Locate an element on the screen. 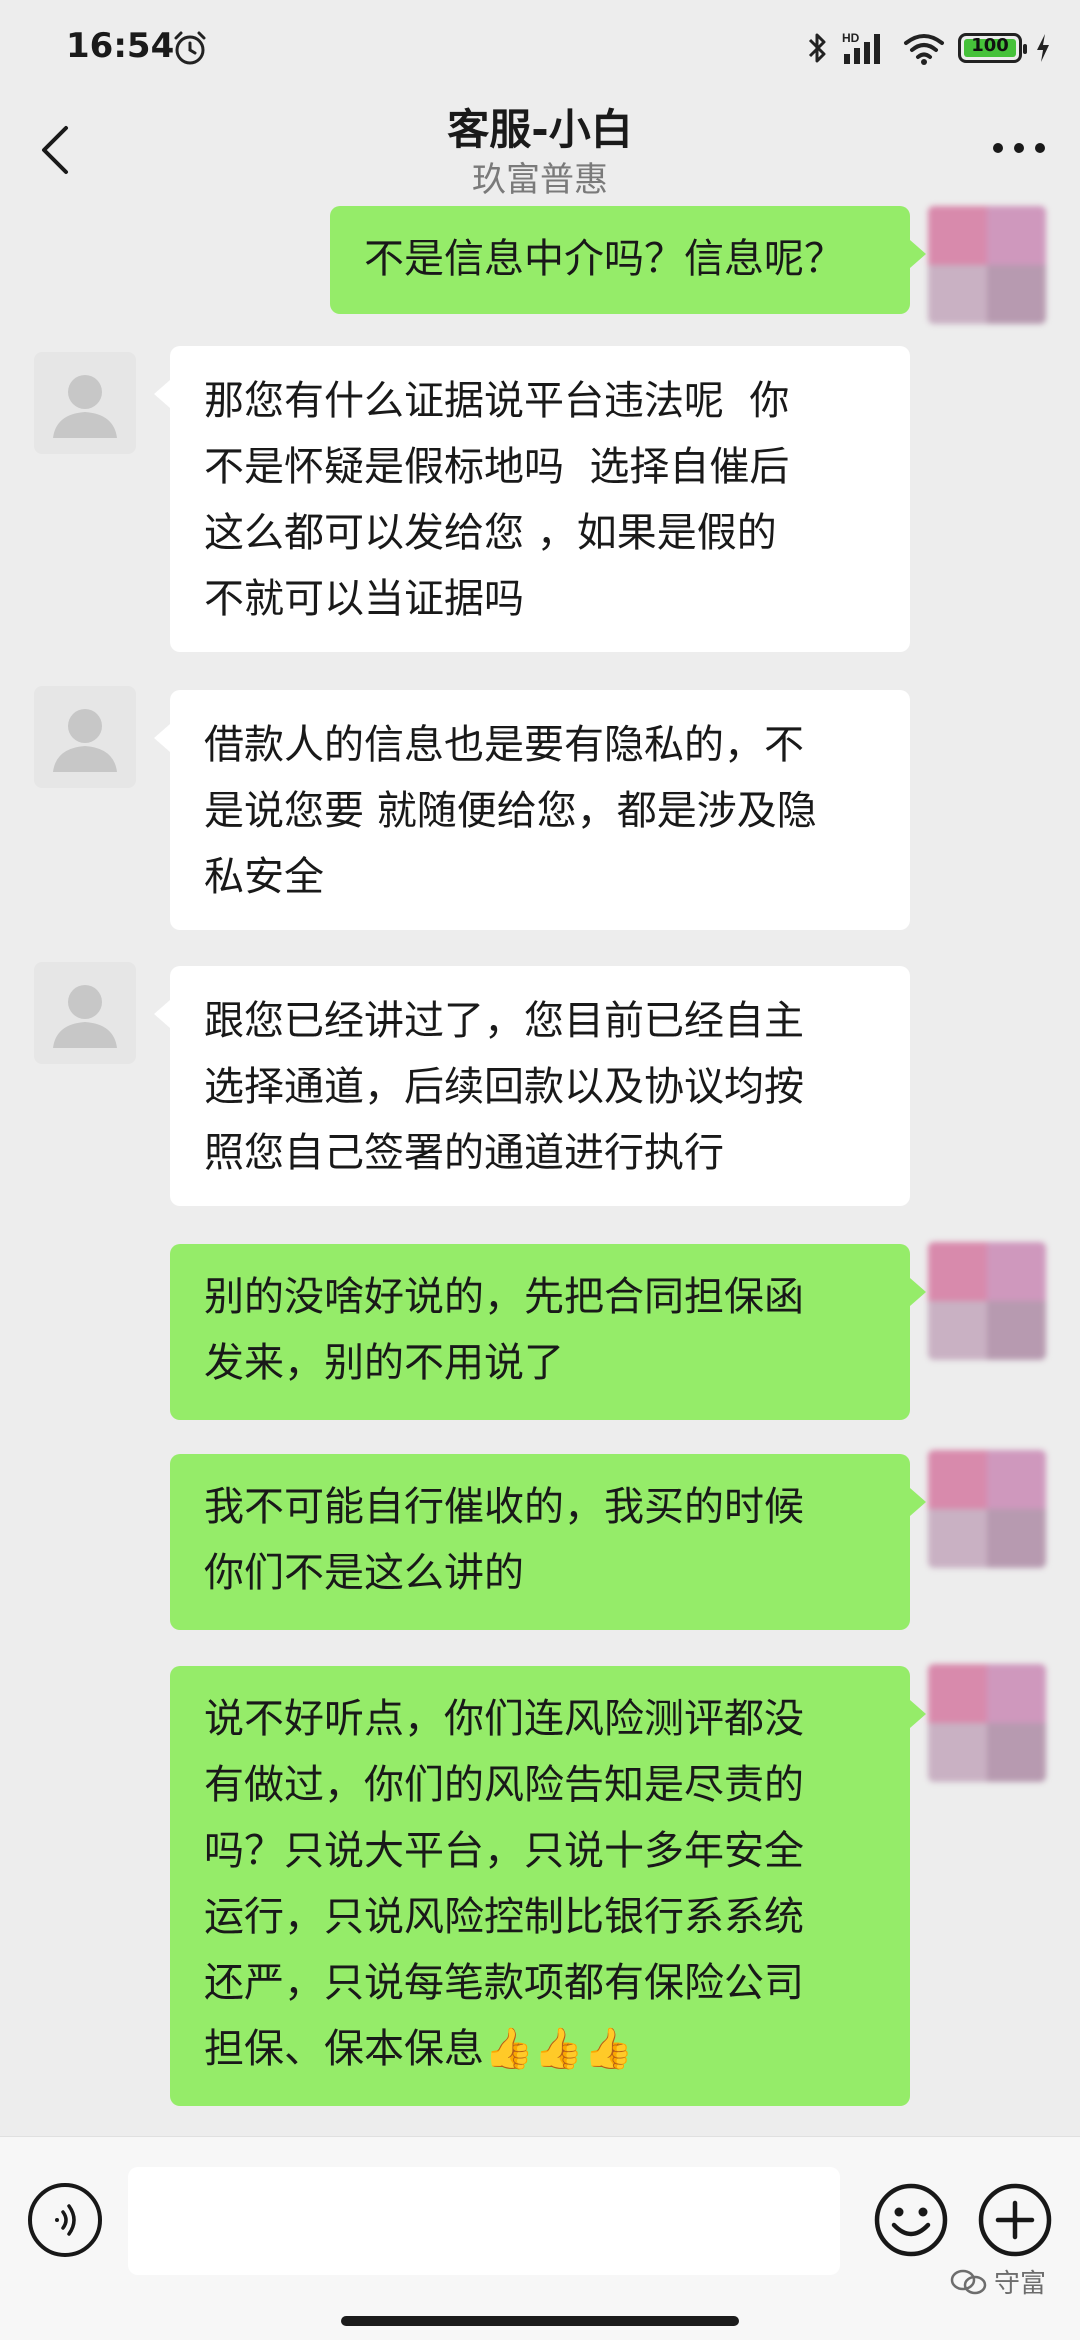  voice-button is located at coordinates (65, 2220).